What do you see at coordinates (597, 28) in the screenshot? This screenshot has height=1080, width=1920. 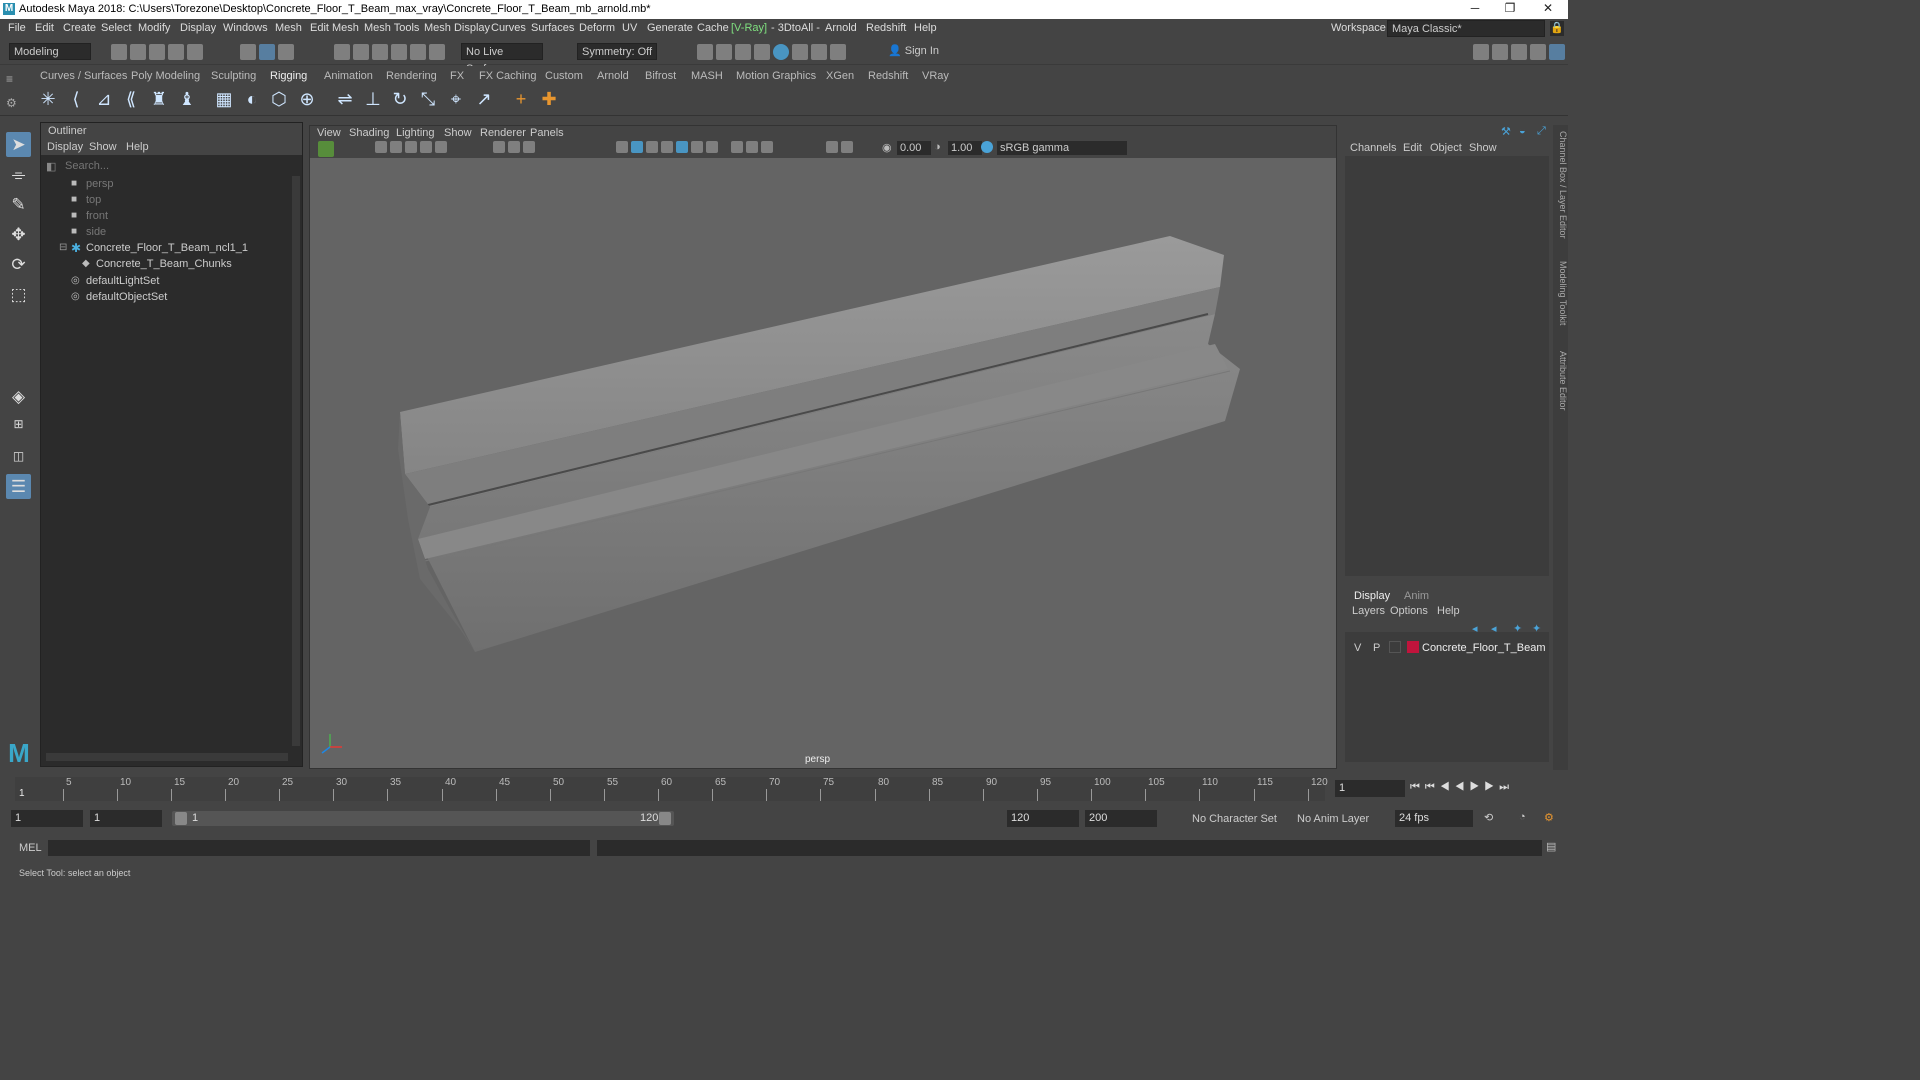 I see `menu-deform: Deform` at bounding box center [597, 28].